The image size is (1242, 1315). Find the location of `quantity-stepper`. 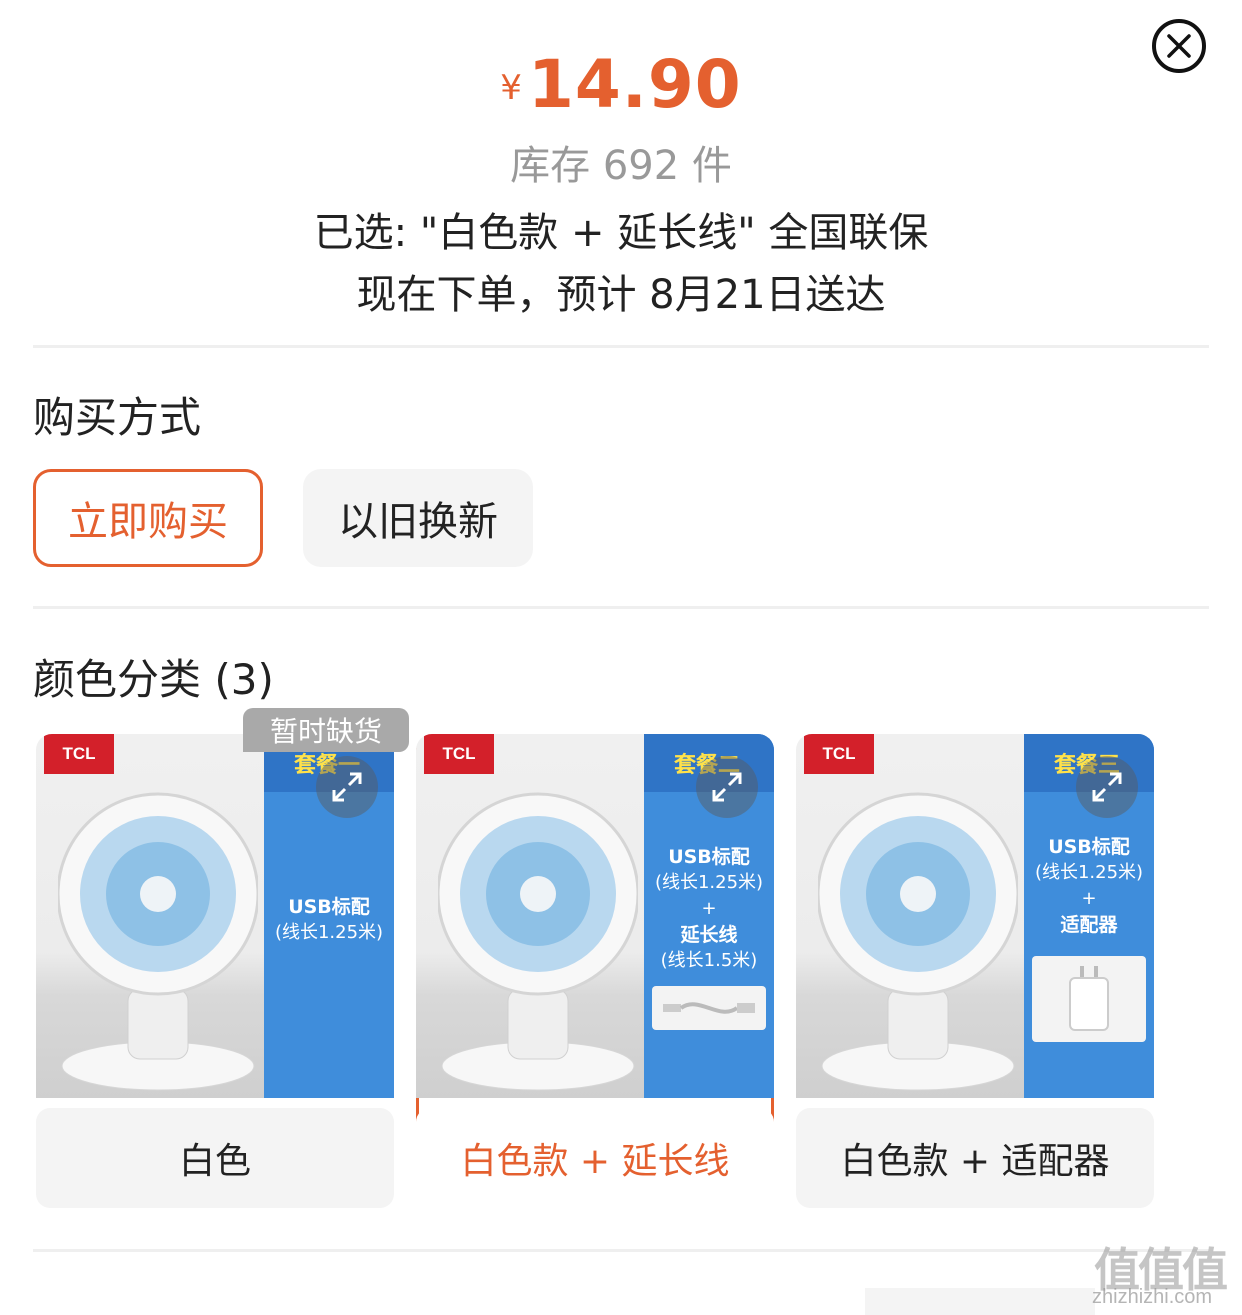

quantity-stepper is located at coordinates (980, 1301).